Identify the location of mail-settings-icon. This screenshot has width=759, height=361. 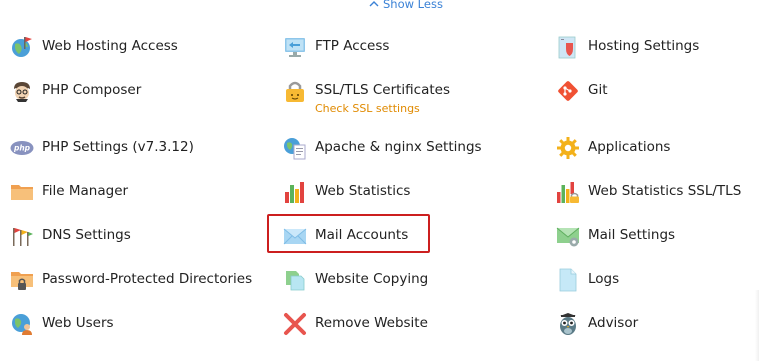
(568, 236).